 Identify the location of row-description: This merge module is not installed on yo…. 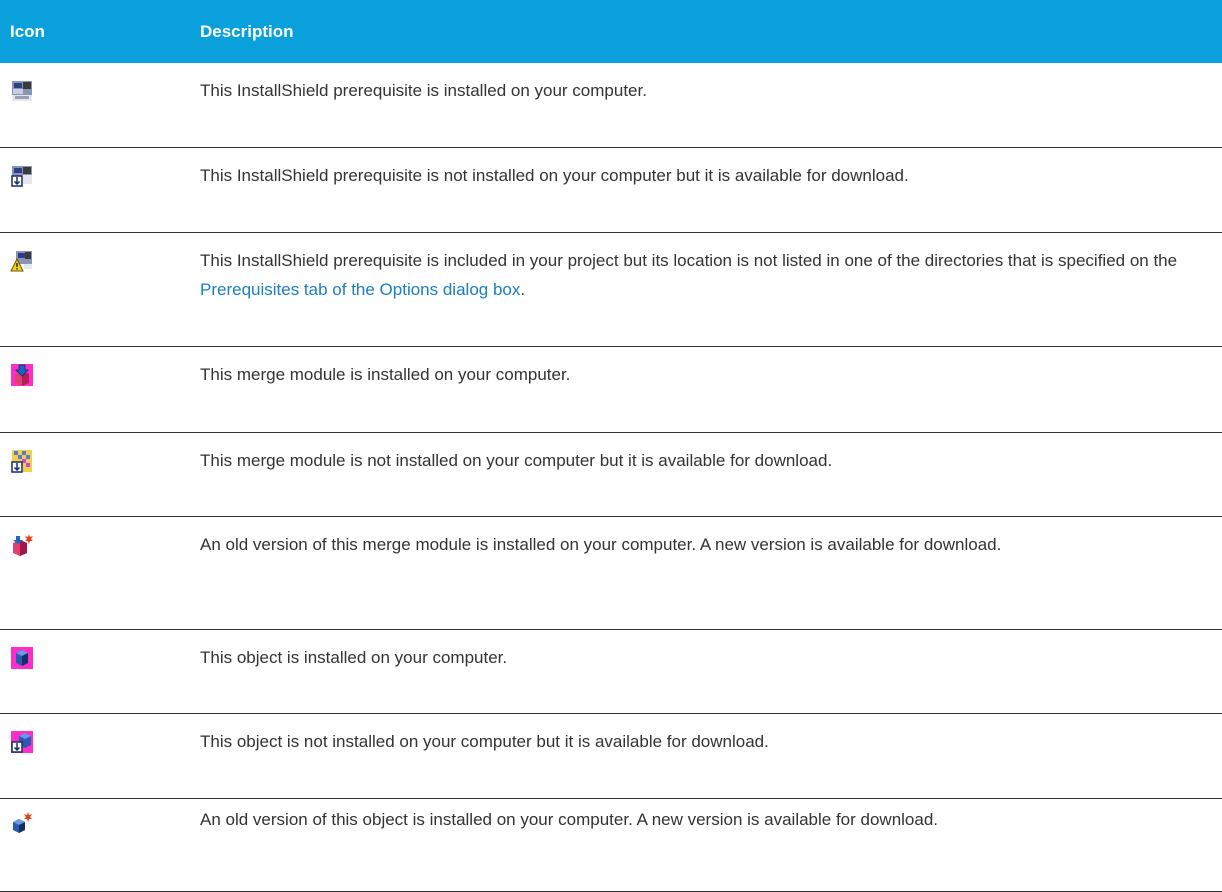
(516, 460).